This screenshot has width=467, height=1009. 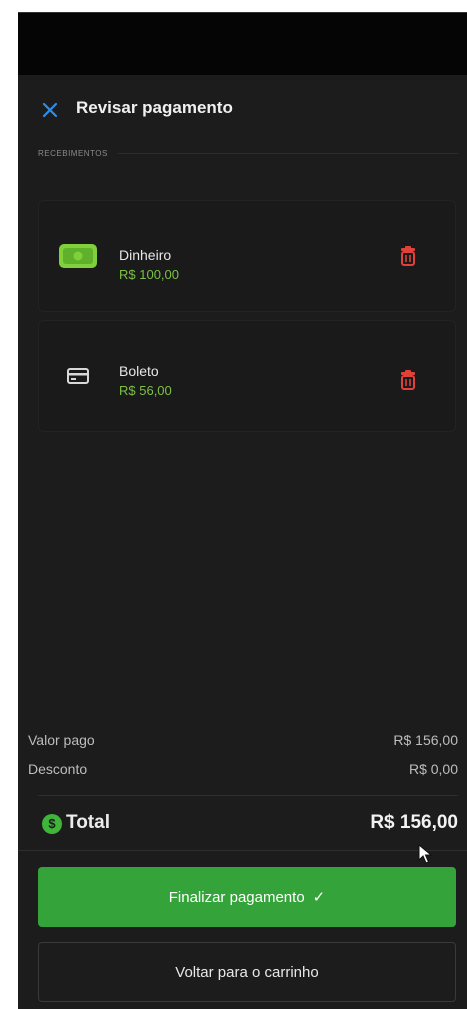 What do you see at coordinates (236, 897) in the screenshot?
I see `finalize-label: Finalizar pagamento` at bounding box center [236, 897].